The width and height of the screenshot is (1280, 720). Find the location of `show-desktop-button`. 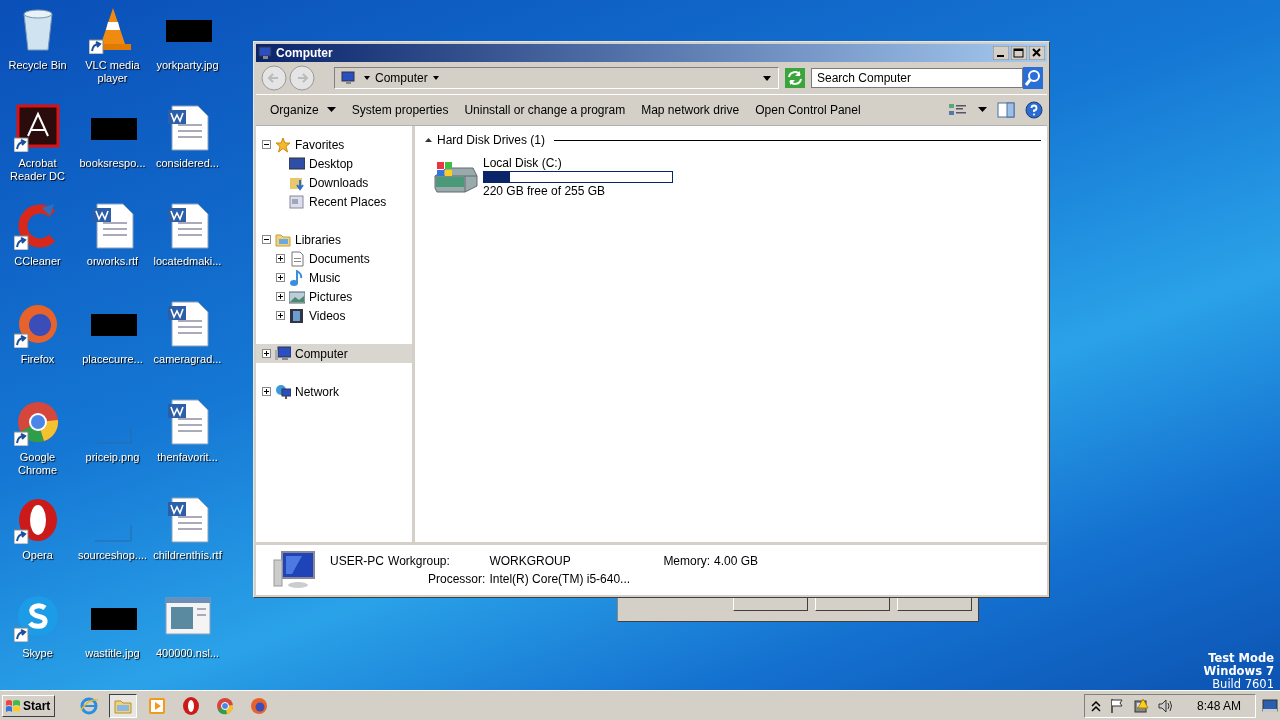

show-desktop-button is located at coordinates (1270, 705).